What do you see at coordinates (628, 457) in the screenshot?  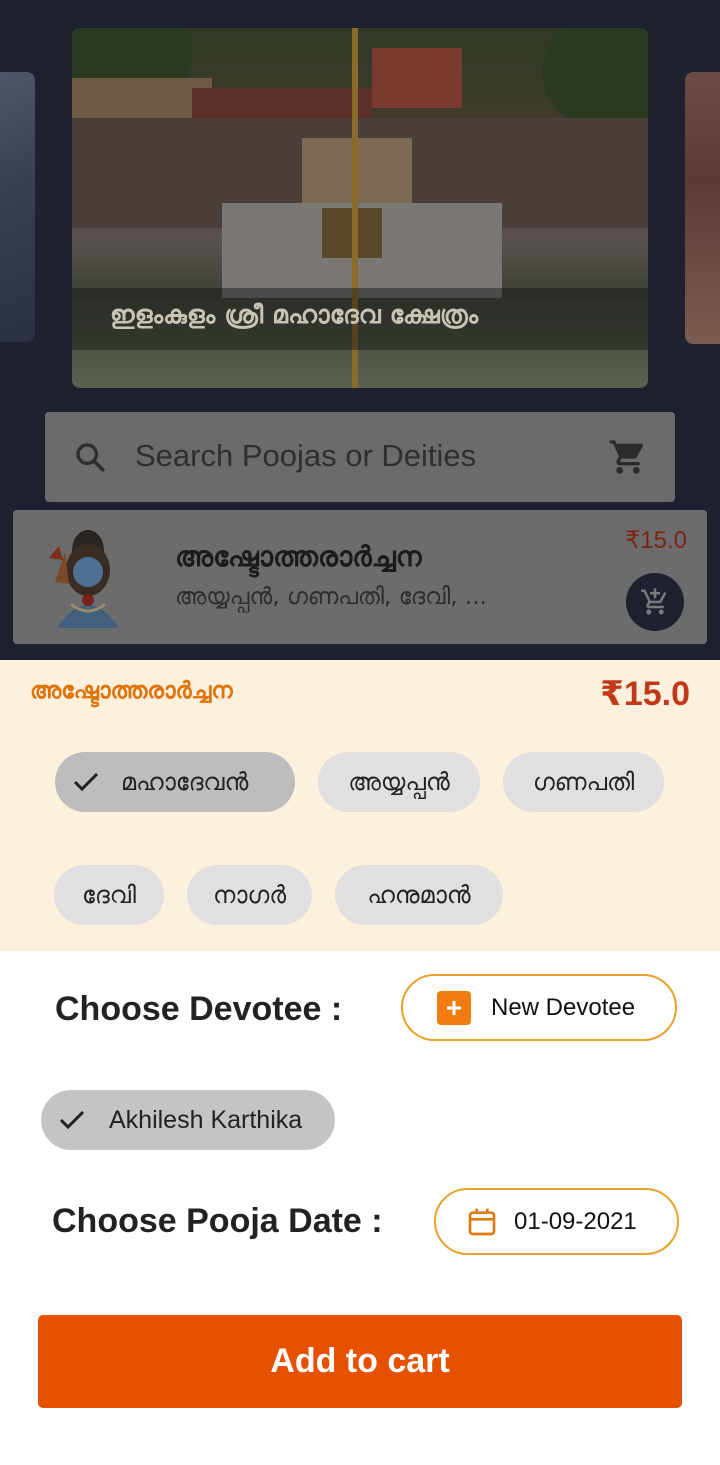 I see `cart-icon` at bounding box center [628, 457].